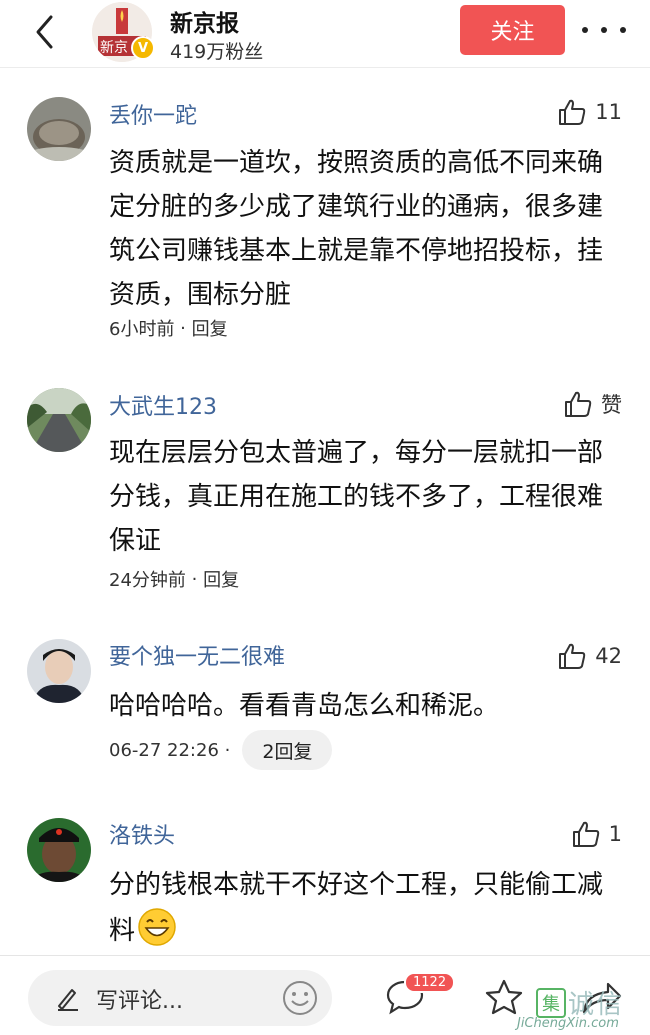 The width and height of the screenshot is (650, 1035). I want to click on top-bar: 新京 V 新京报 419万粉丝 关注, so click(325, 34).